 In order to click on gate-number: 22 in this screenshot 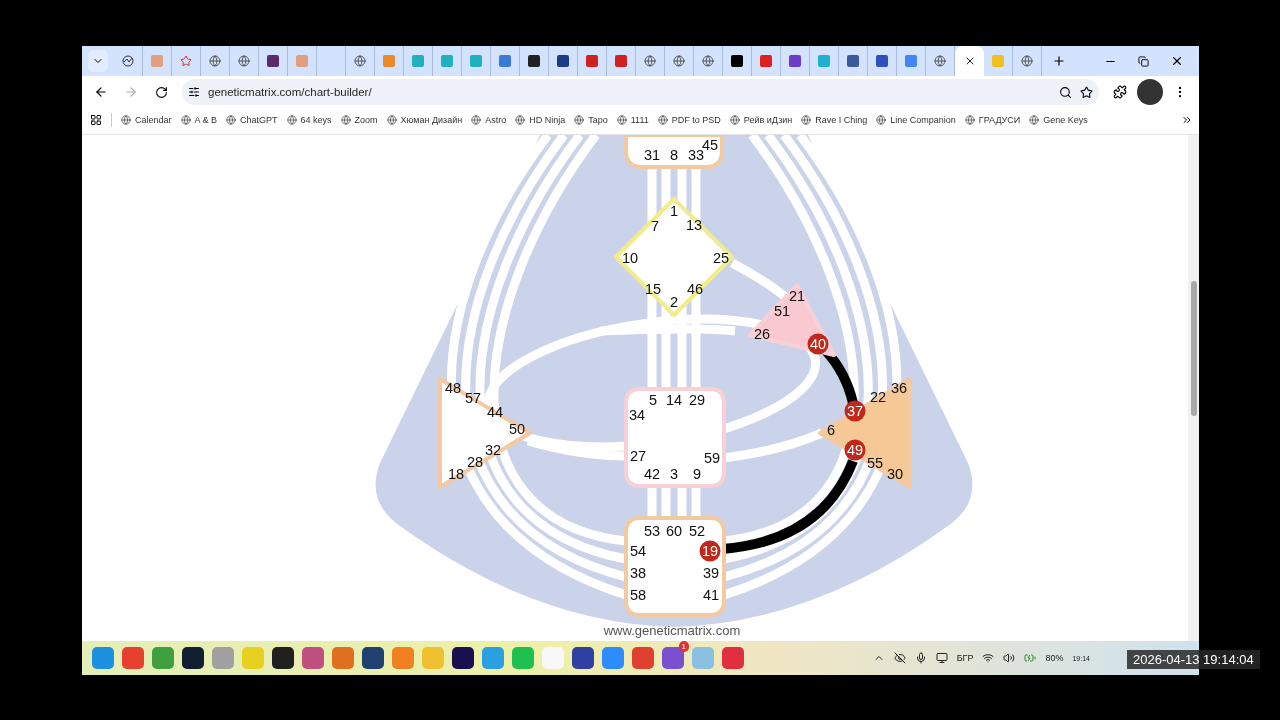, I will do `click(878, 397)`.